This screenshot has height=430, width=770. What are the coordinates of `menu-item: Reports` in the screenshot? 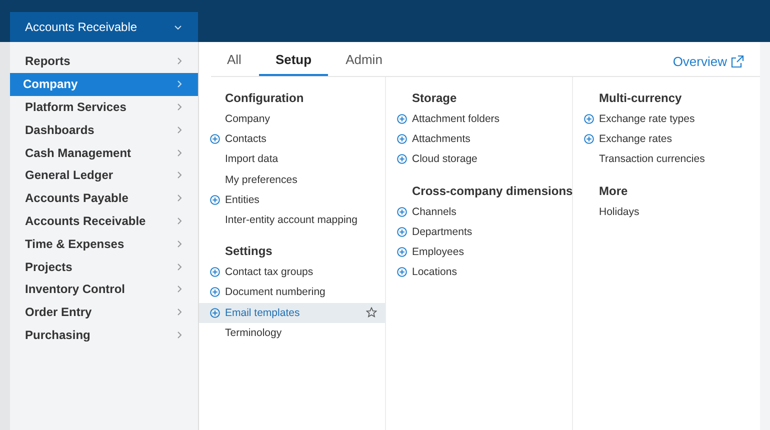 It's located at (104, 61).